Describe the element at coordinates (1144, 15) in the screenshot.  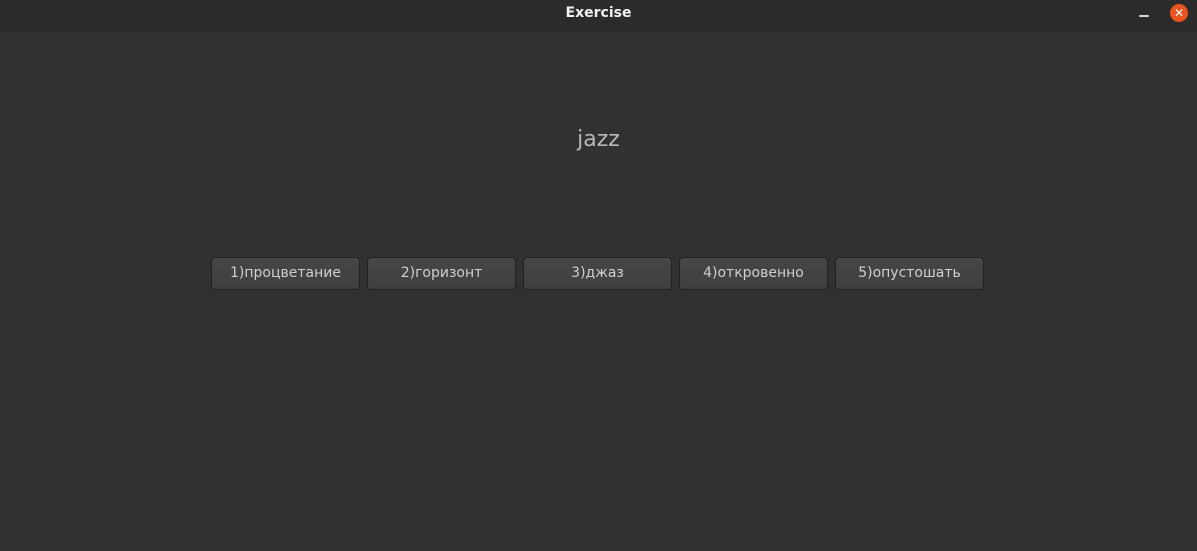
I see `minimize-icon` at that location.